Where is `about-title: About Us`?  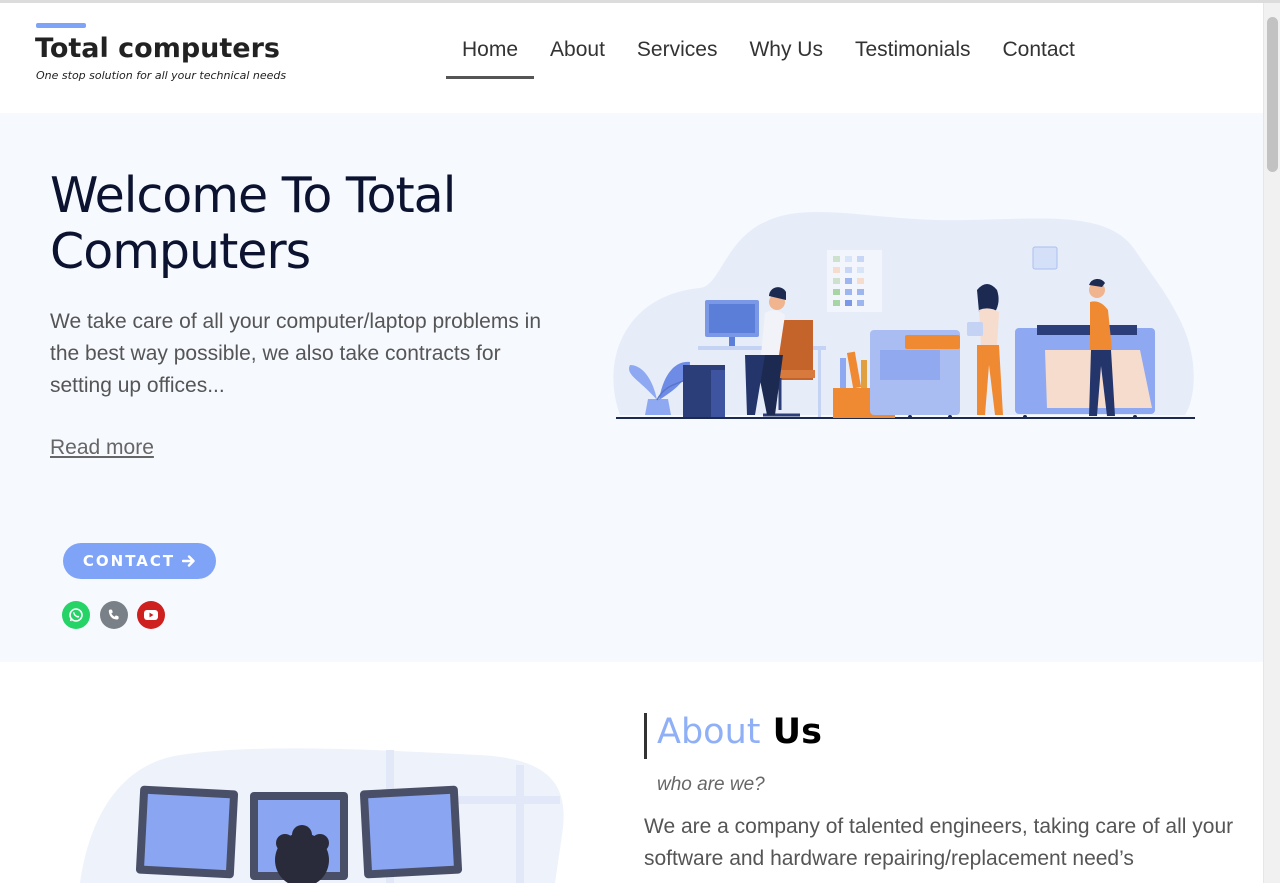 about-title: About Us is located at coordinates (739, 732).